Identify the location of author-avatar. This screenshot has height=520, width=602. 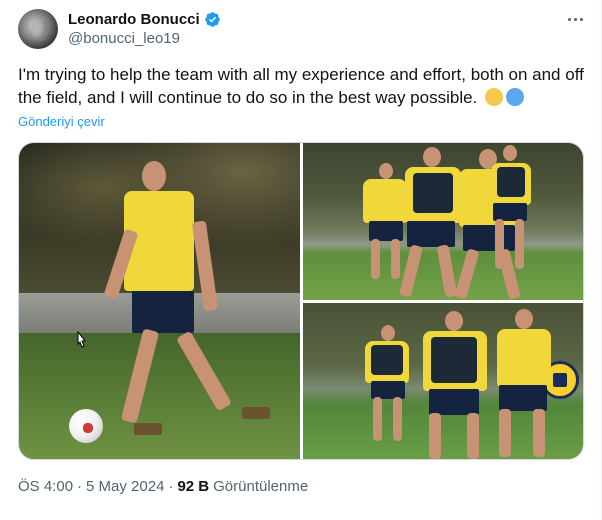
(38, 29).